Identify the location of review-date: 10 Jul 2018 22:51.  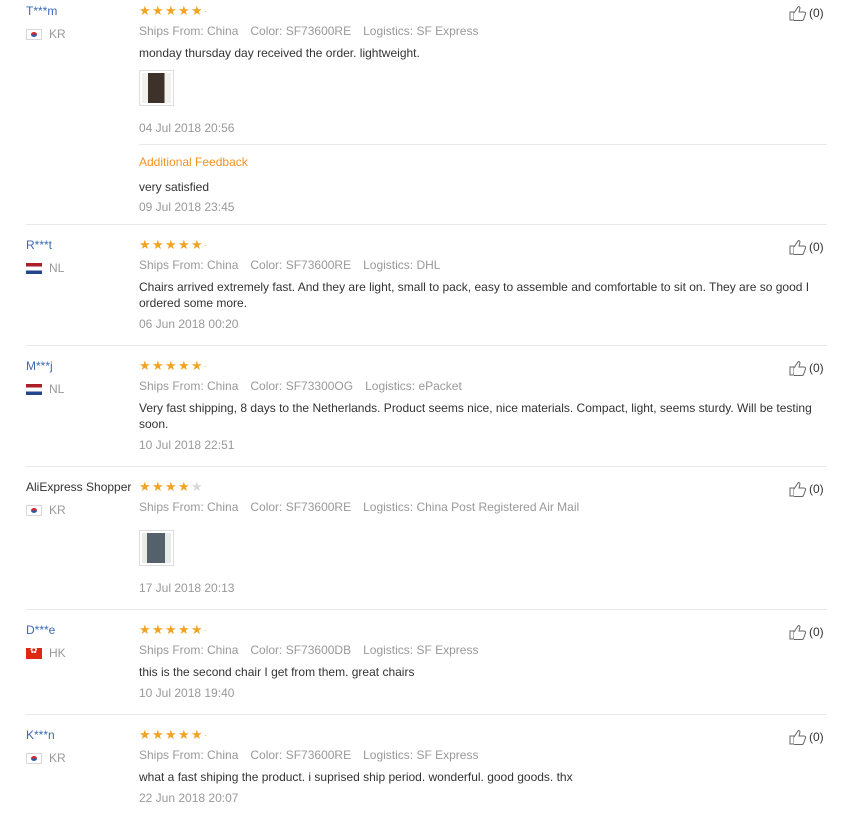
(187, 445).